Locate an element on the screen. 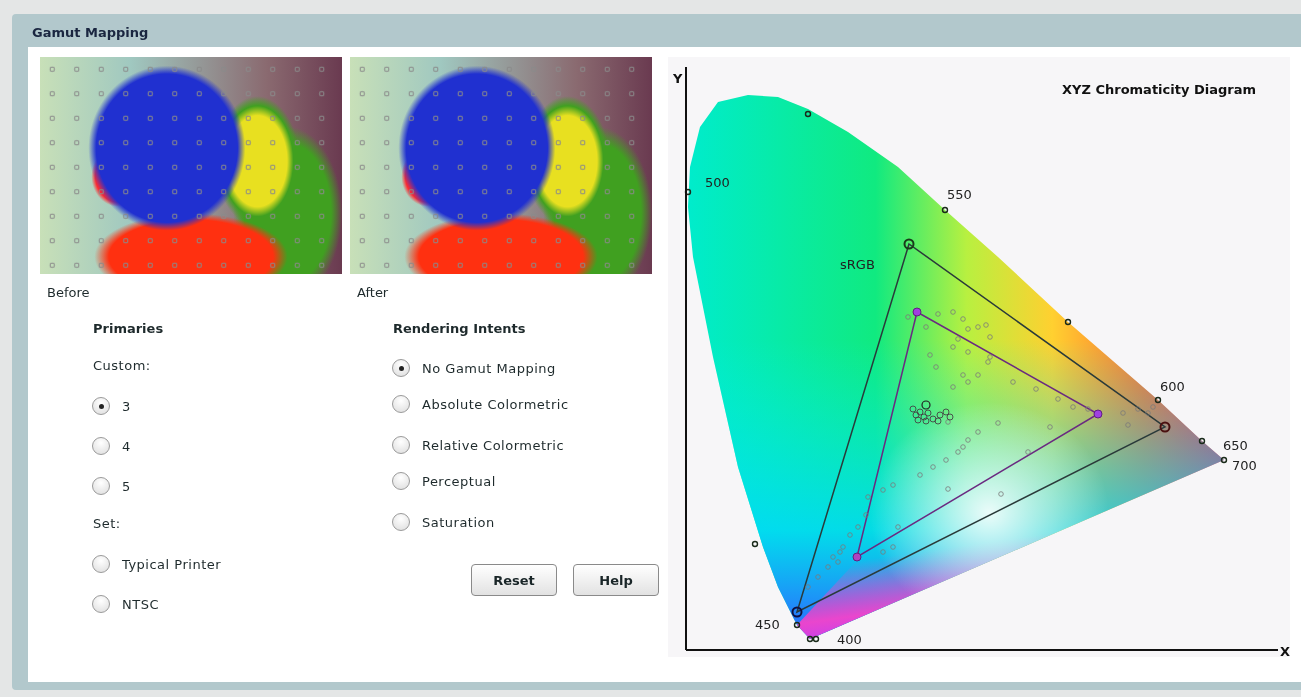  radio-option: Relative Colormetric is located at coordinates (479, 445).